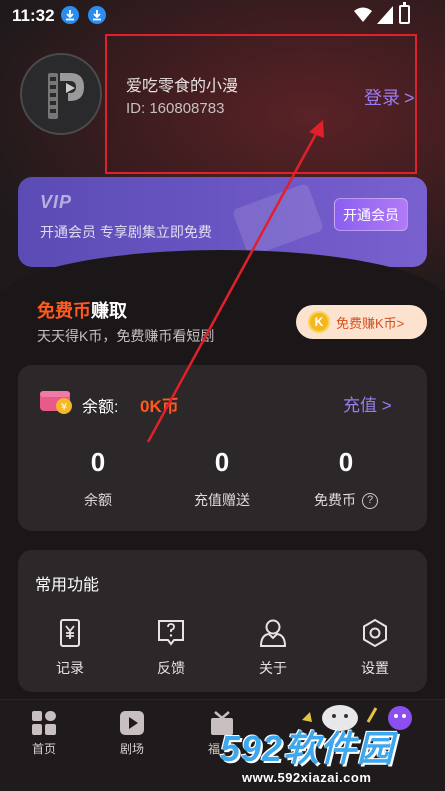  I want to click on nav-label: 首页, so click(43, 749).